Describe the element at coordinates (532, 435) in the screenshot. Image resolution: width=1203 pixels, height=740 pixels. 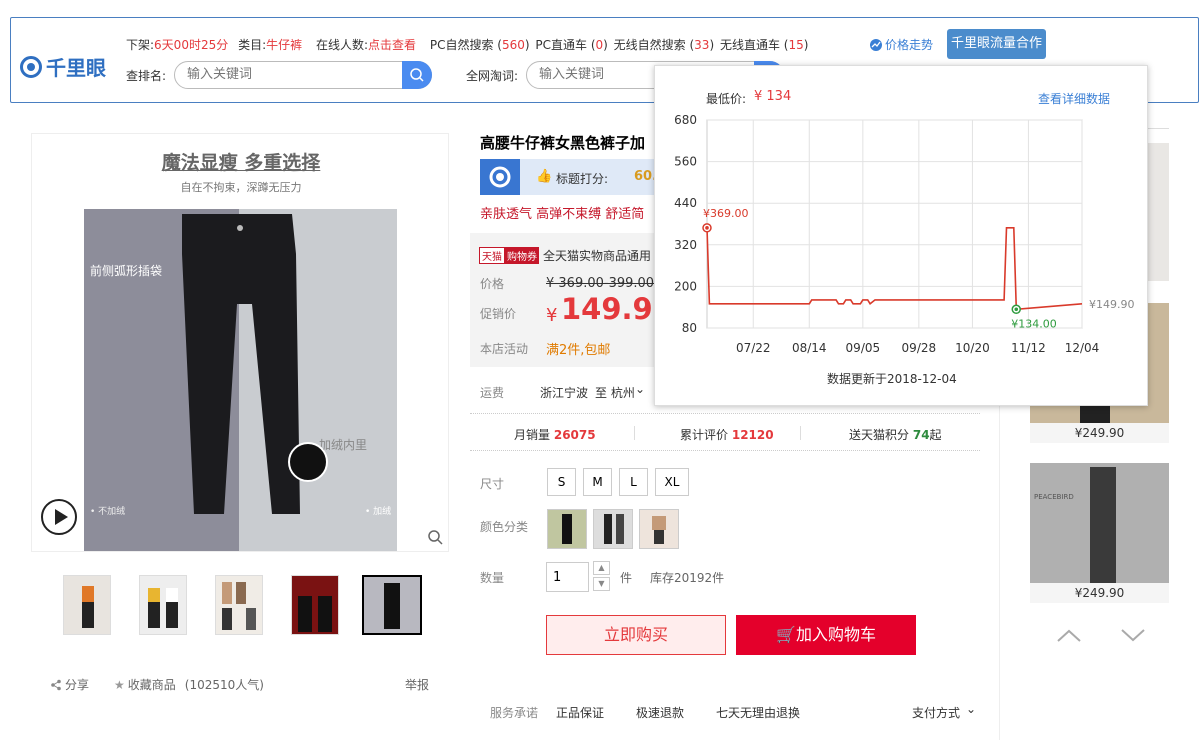
I see `monthly-label: 月销量` at that location.